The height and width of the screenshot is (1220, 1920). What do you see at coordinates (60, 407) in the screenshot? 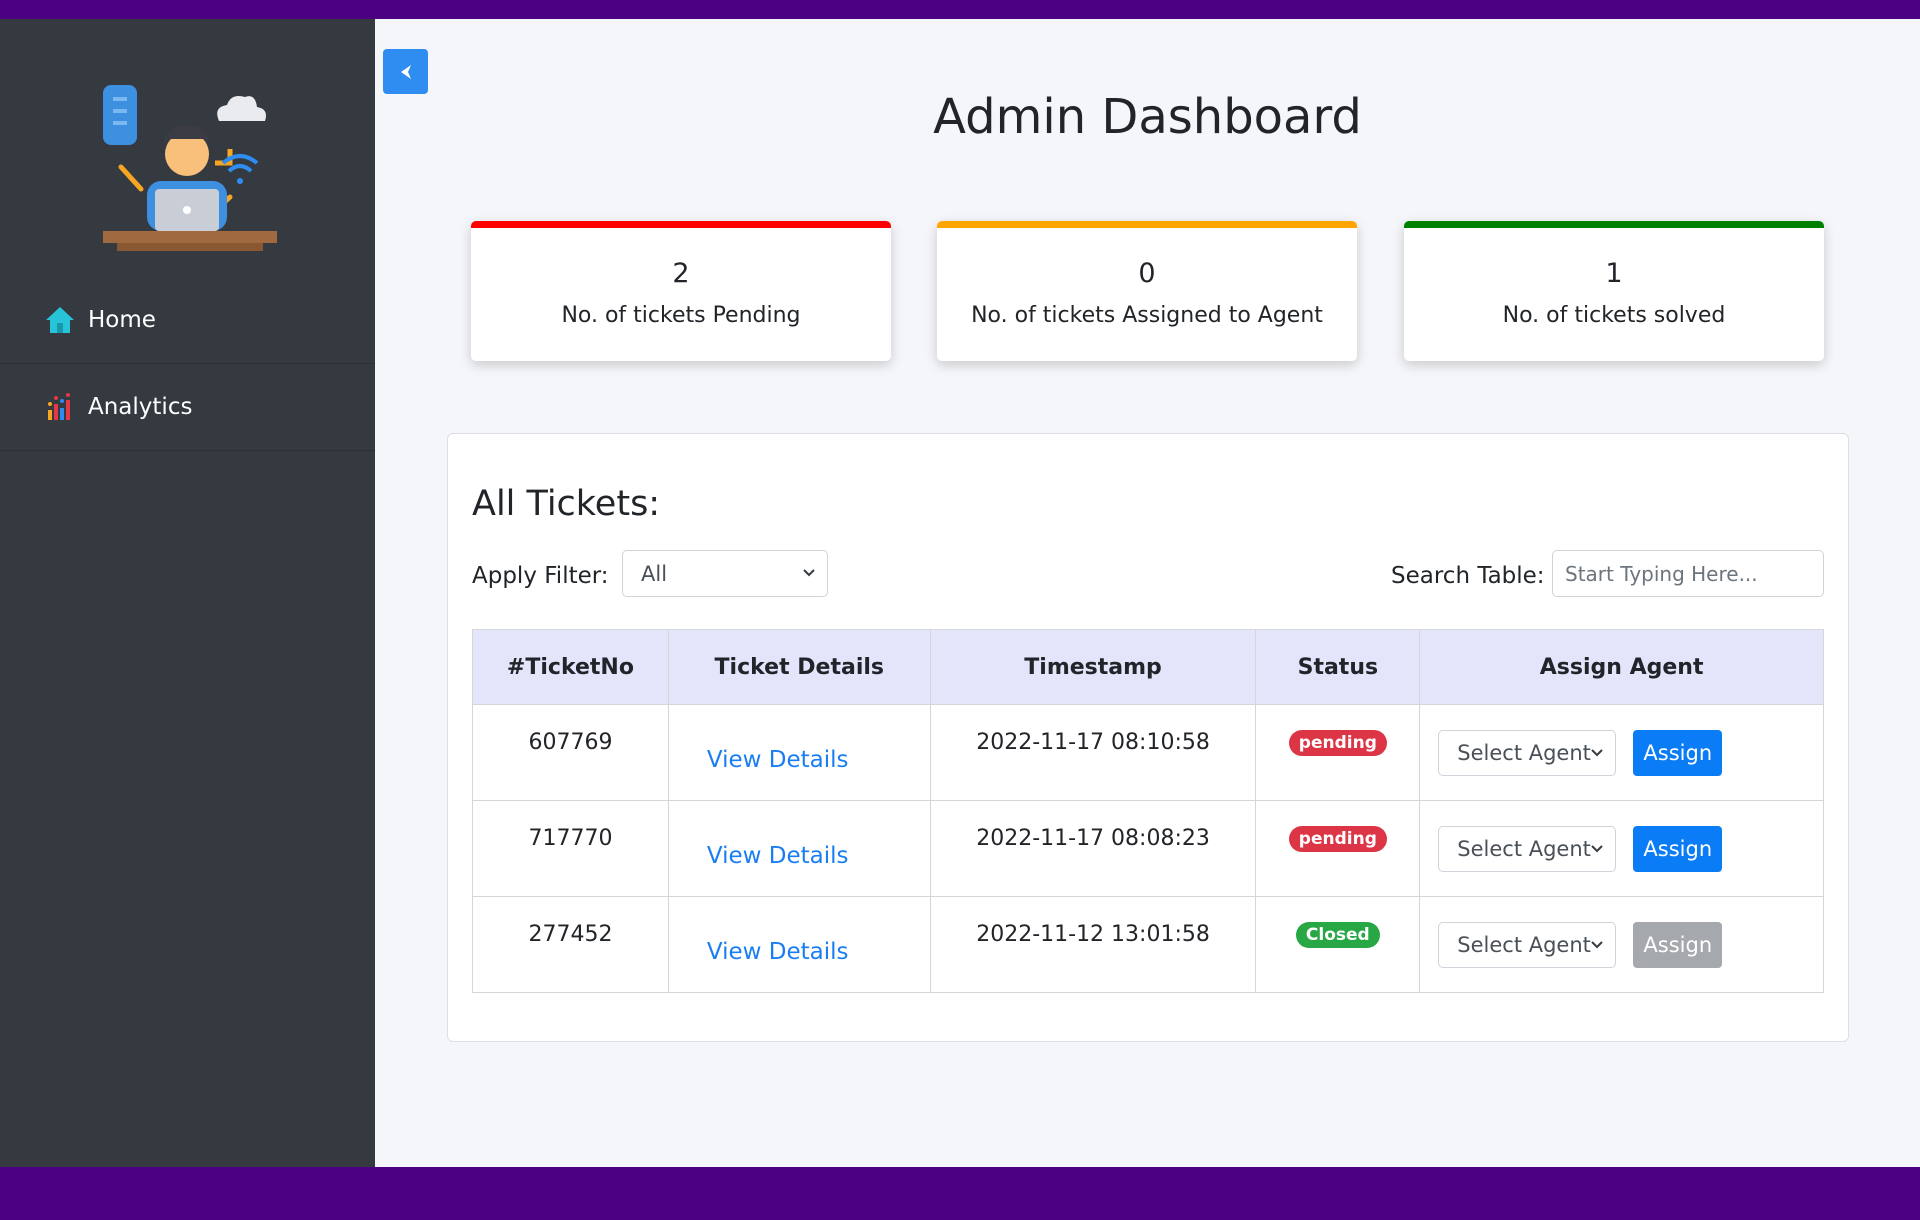
I see `bar-chart-icon` at bounding box center [60, 407].